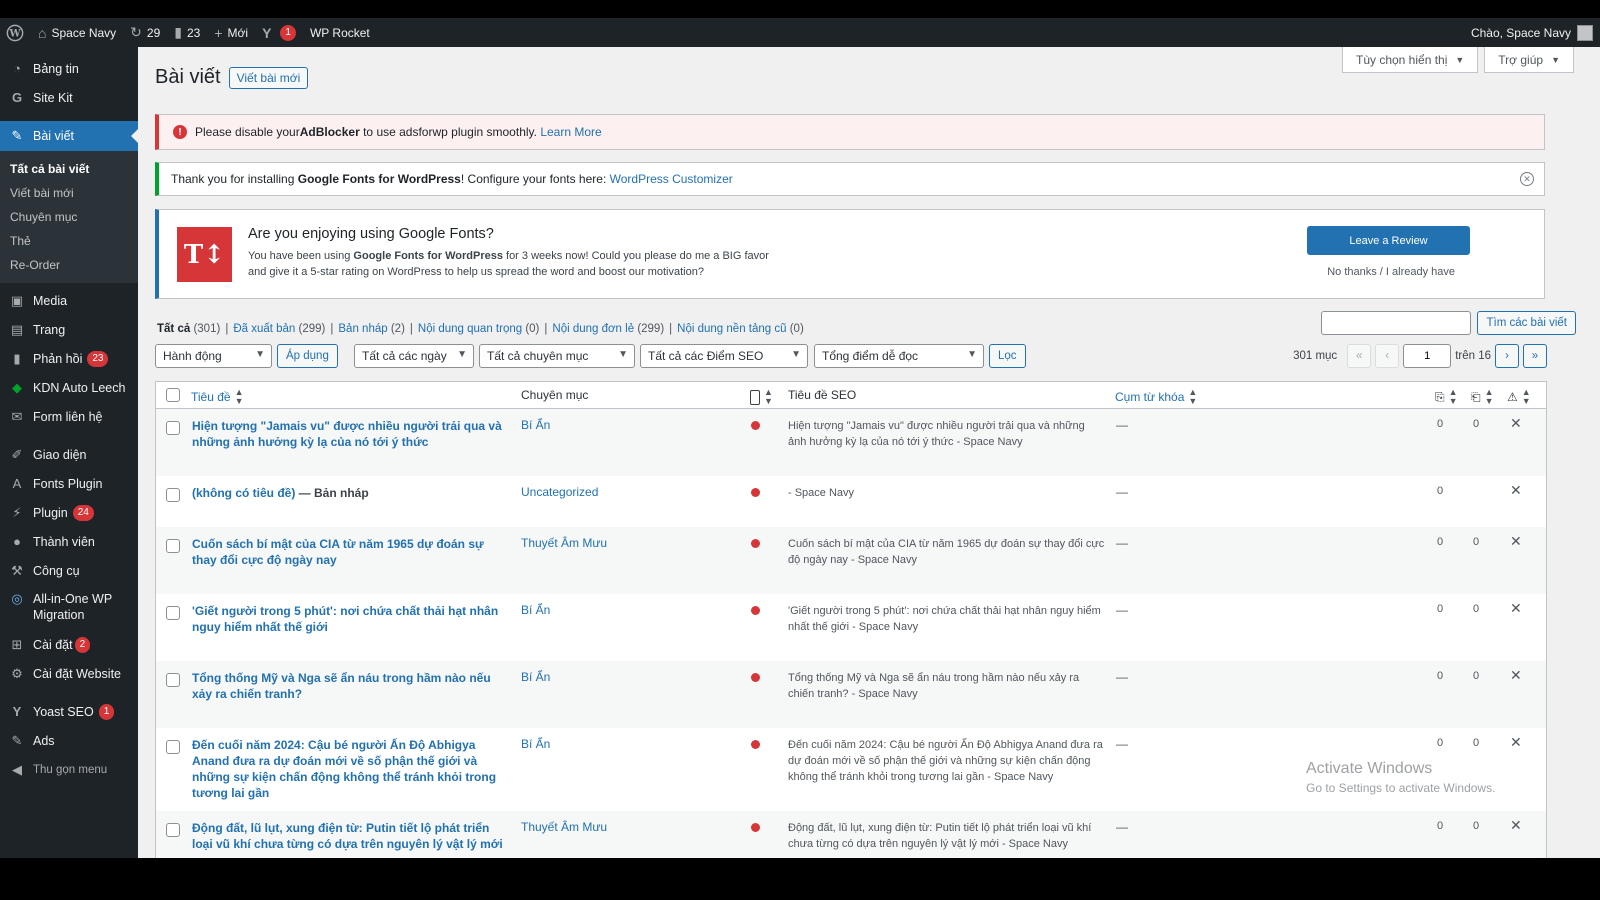 This screenshot has height=900, width=1600. I want to click on column-warnings: ⚠ ▲ ▼, so click(1519, 397).